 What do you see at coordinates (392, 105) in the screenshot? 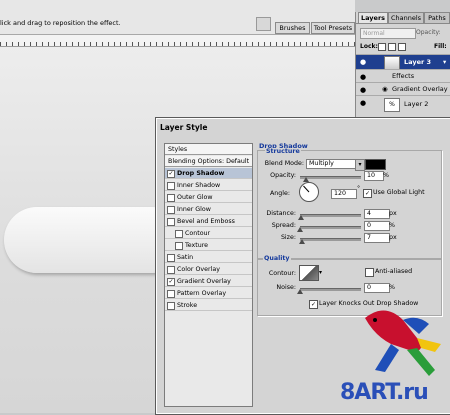
I see `layer-thumbnail: %` at bounding box center [392, 105].